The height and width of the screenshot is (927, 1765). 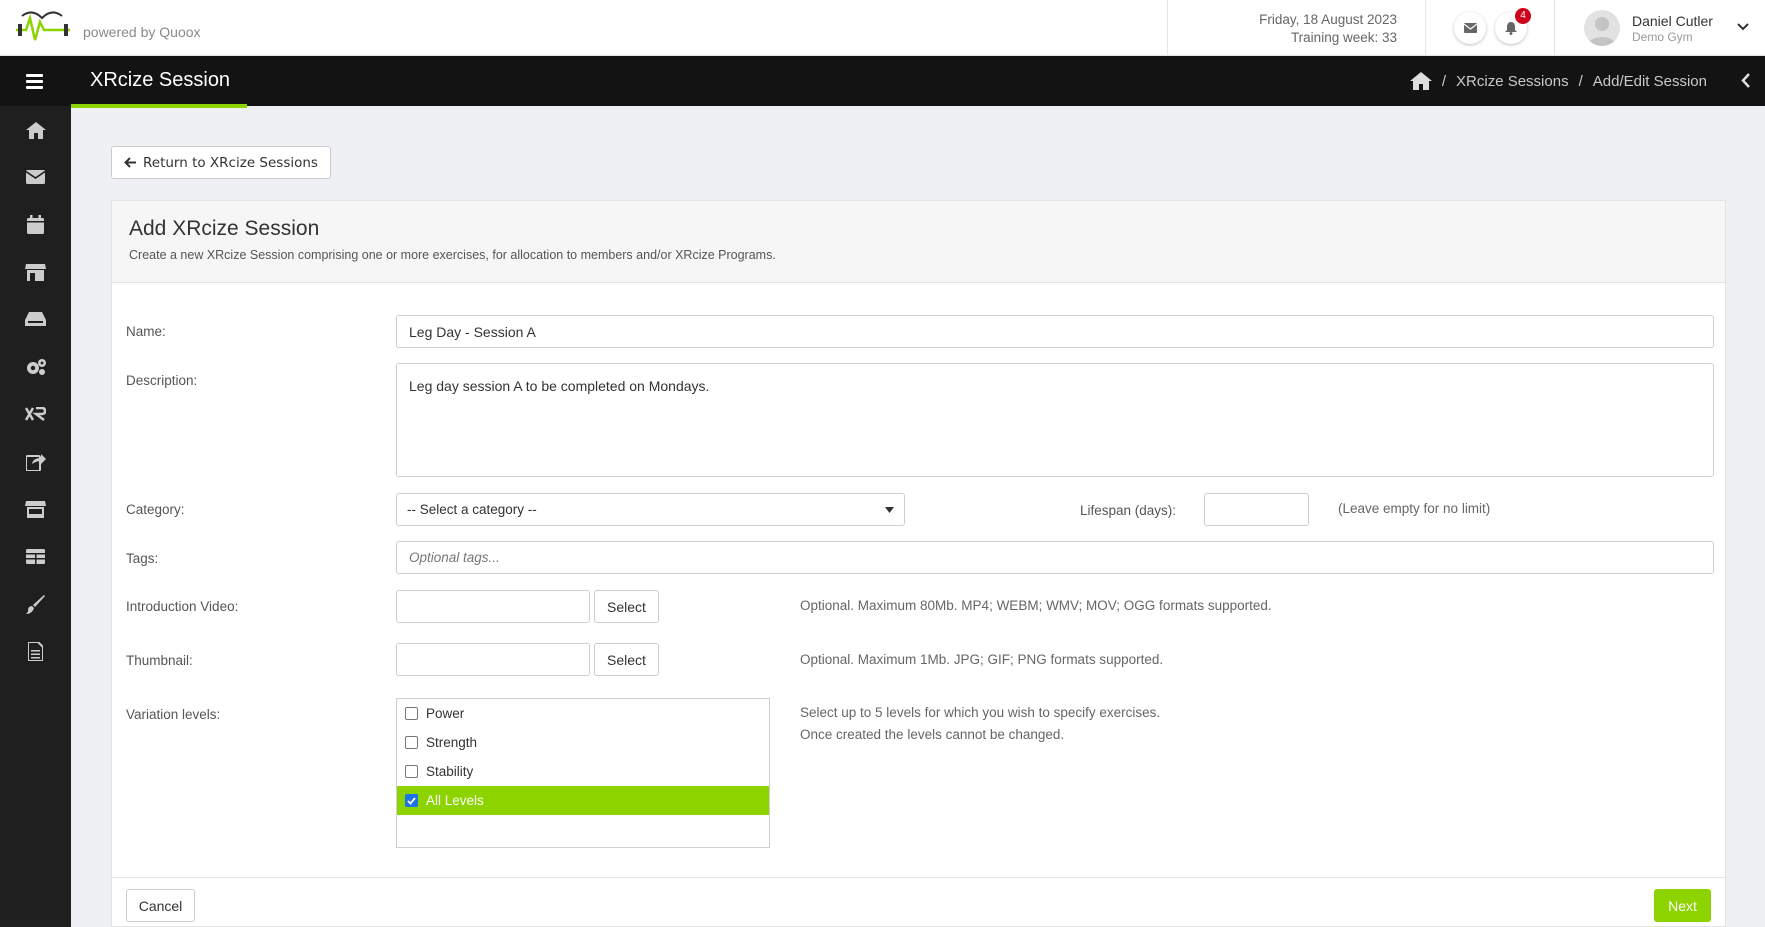 What do you see at coordinates (1512, 81) in the screenshot?
I see `breadcrumb-xrcize-sessions: XRcize Sessions` at bounding box center [1512, 81].